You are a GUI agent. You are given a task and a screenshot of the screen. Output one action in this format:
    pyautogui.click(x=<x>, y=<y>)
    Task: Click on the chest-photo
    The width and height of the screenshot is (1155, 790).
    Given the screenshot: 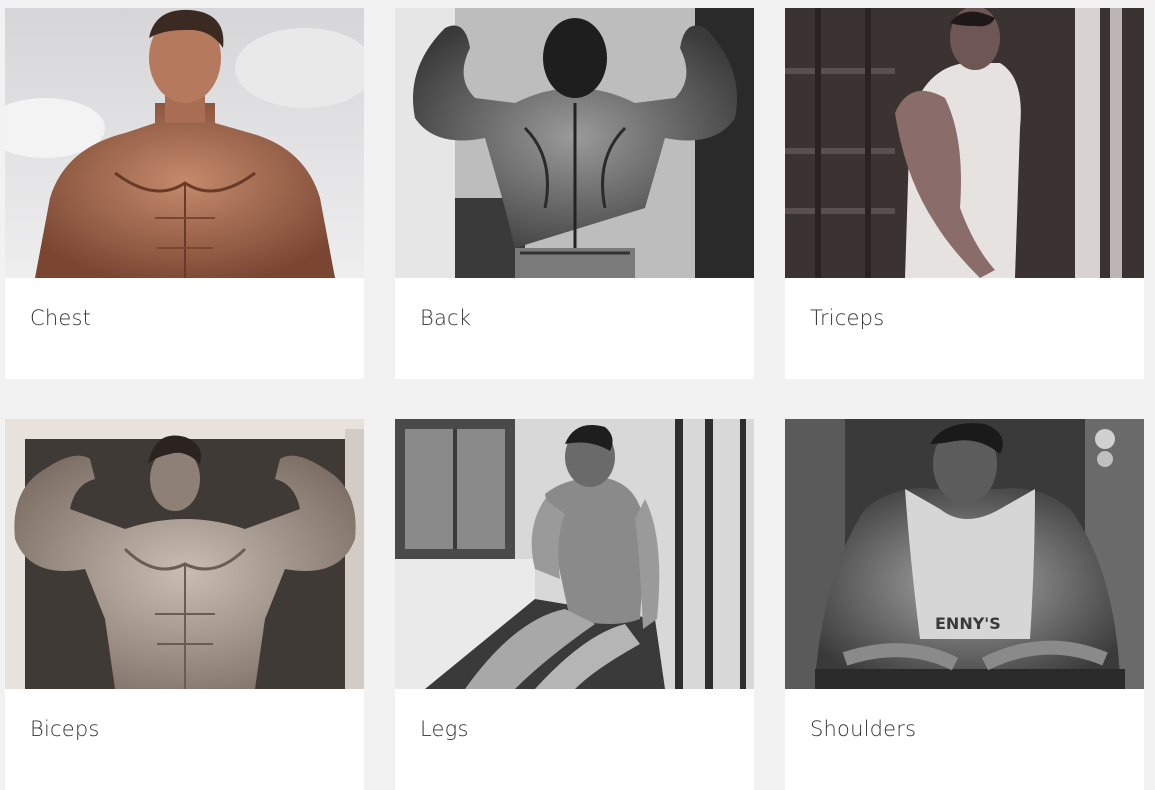 What is the action you would take?
    pyautogui.click(x=184, y=143)
    